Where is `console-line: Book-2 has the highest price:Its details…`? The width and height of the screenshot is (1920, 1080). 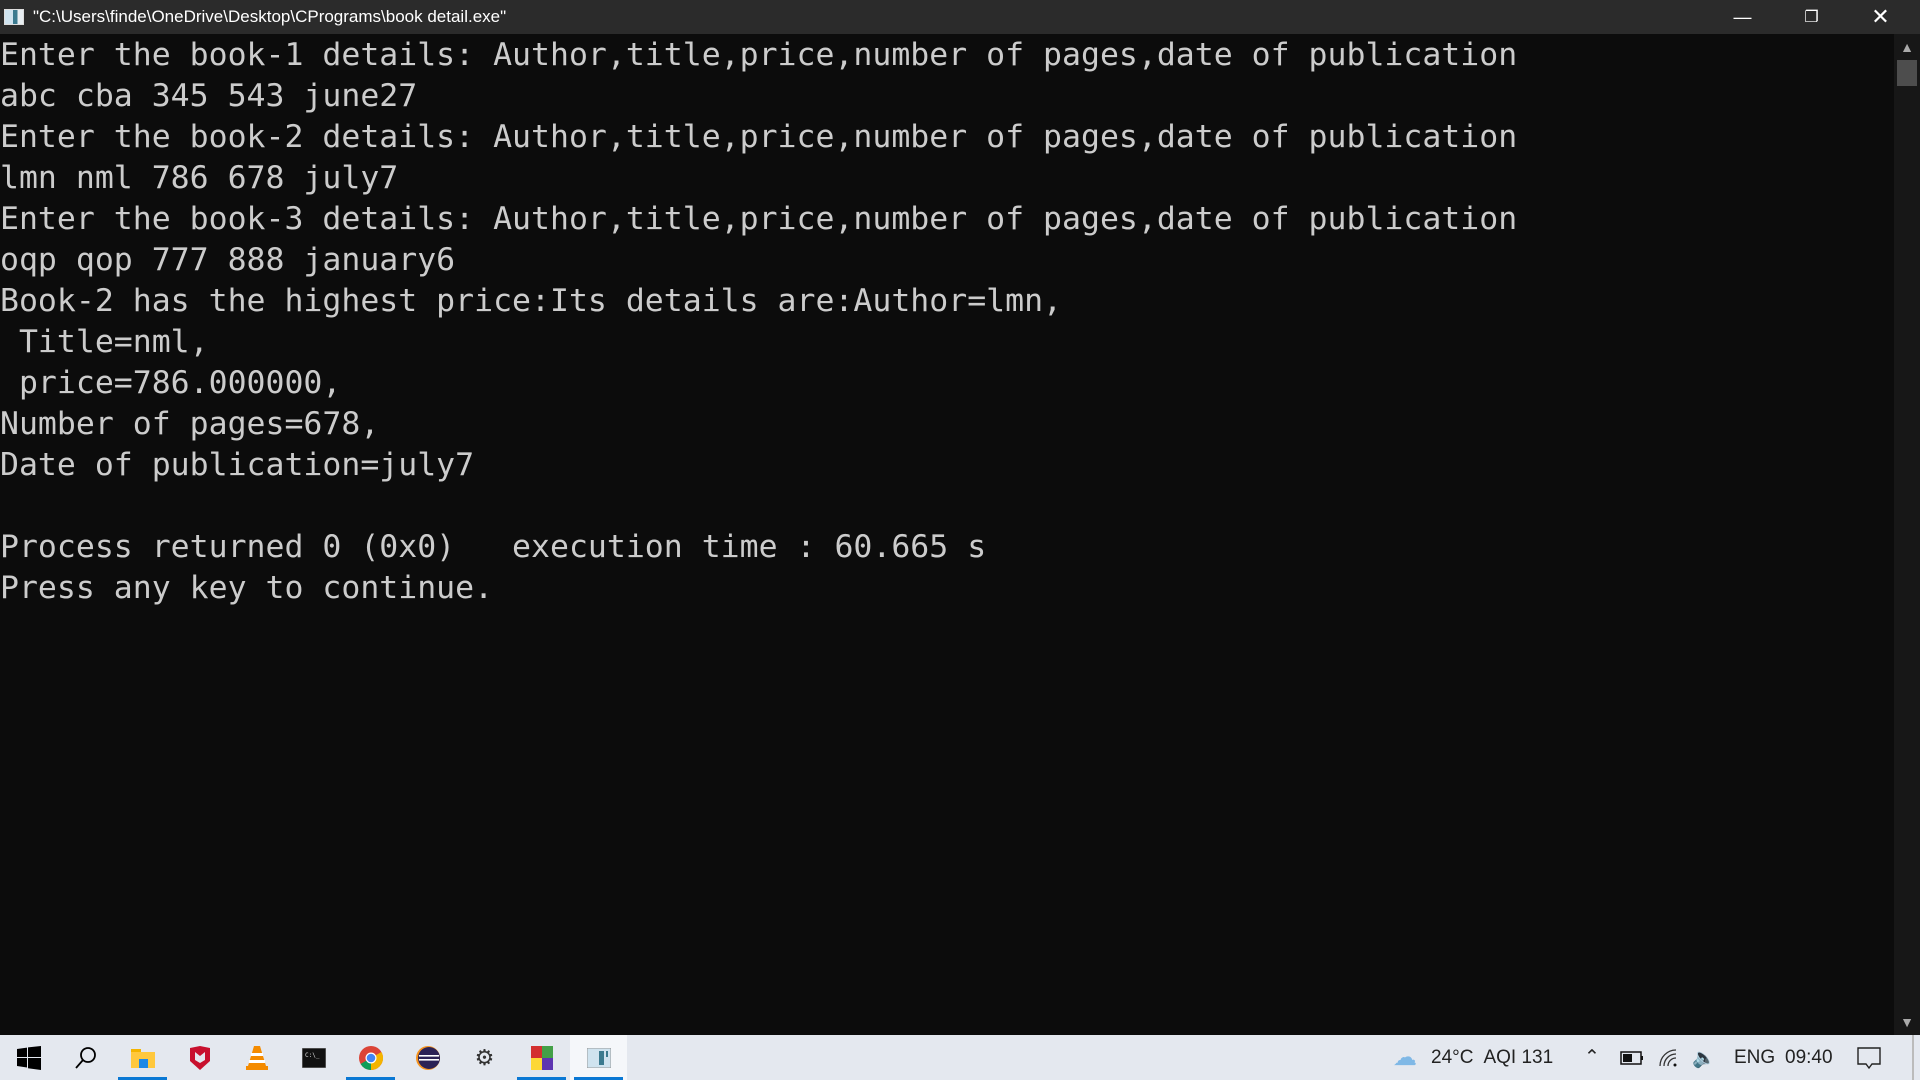 console-line: Book-2 has the highest price:Its details… is located at coordinates (531, 301).